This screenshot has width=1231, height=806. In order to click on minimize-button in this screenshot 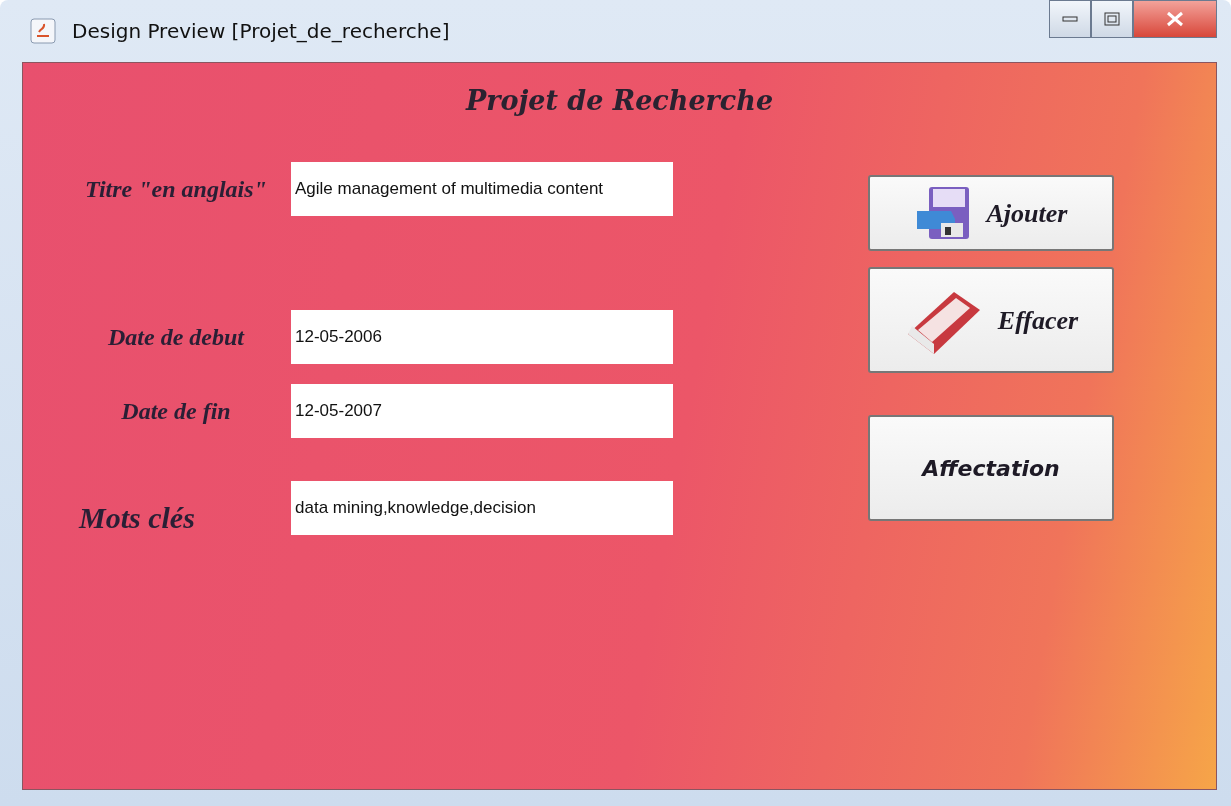, I will do `click(1070, 19)`.